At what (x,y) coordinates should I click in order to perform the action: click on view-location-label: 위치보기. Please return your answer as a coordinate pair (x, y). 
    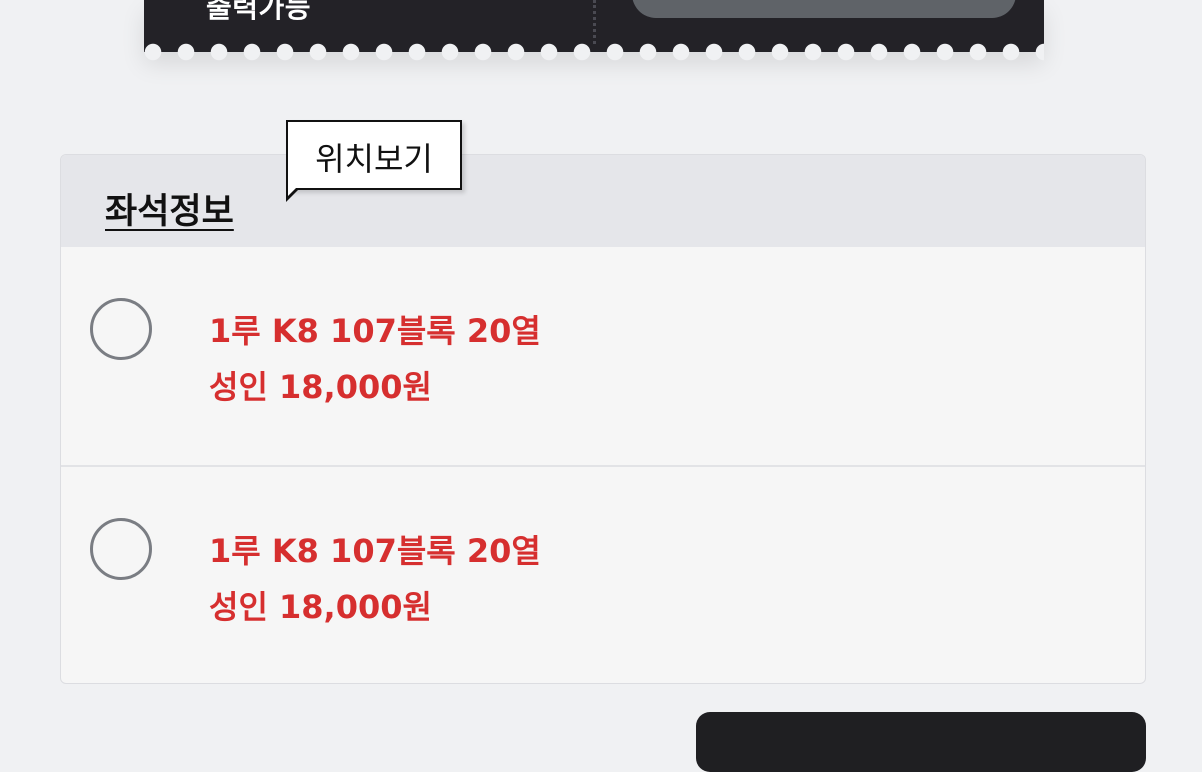
    Looking at the image, I should click on (374, 159).